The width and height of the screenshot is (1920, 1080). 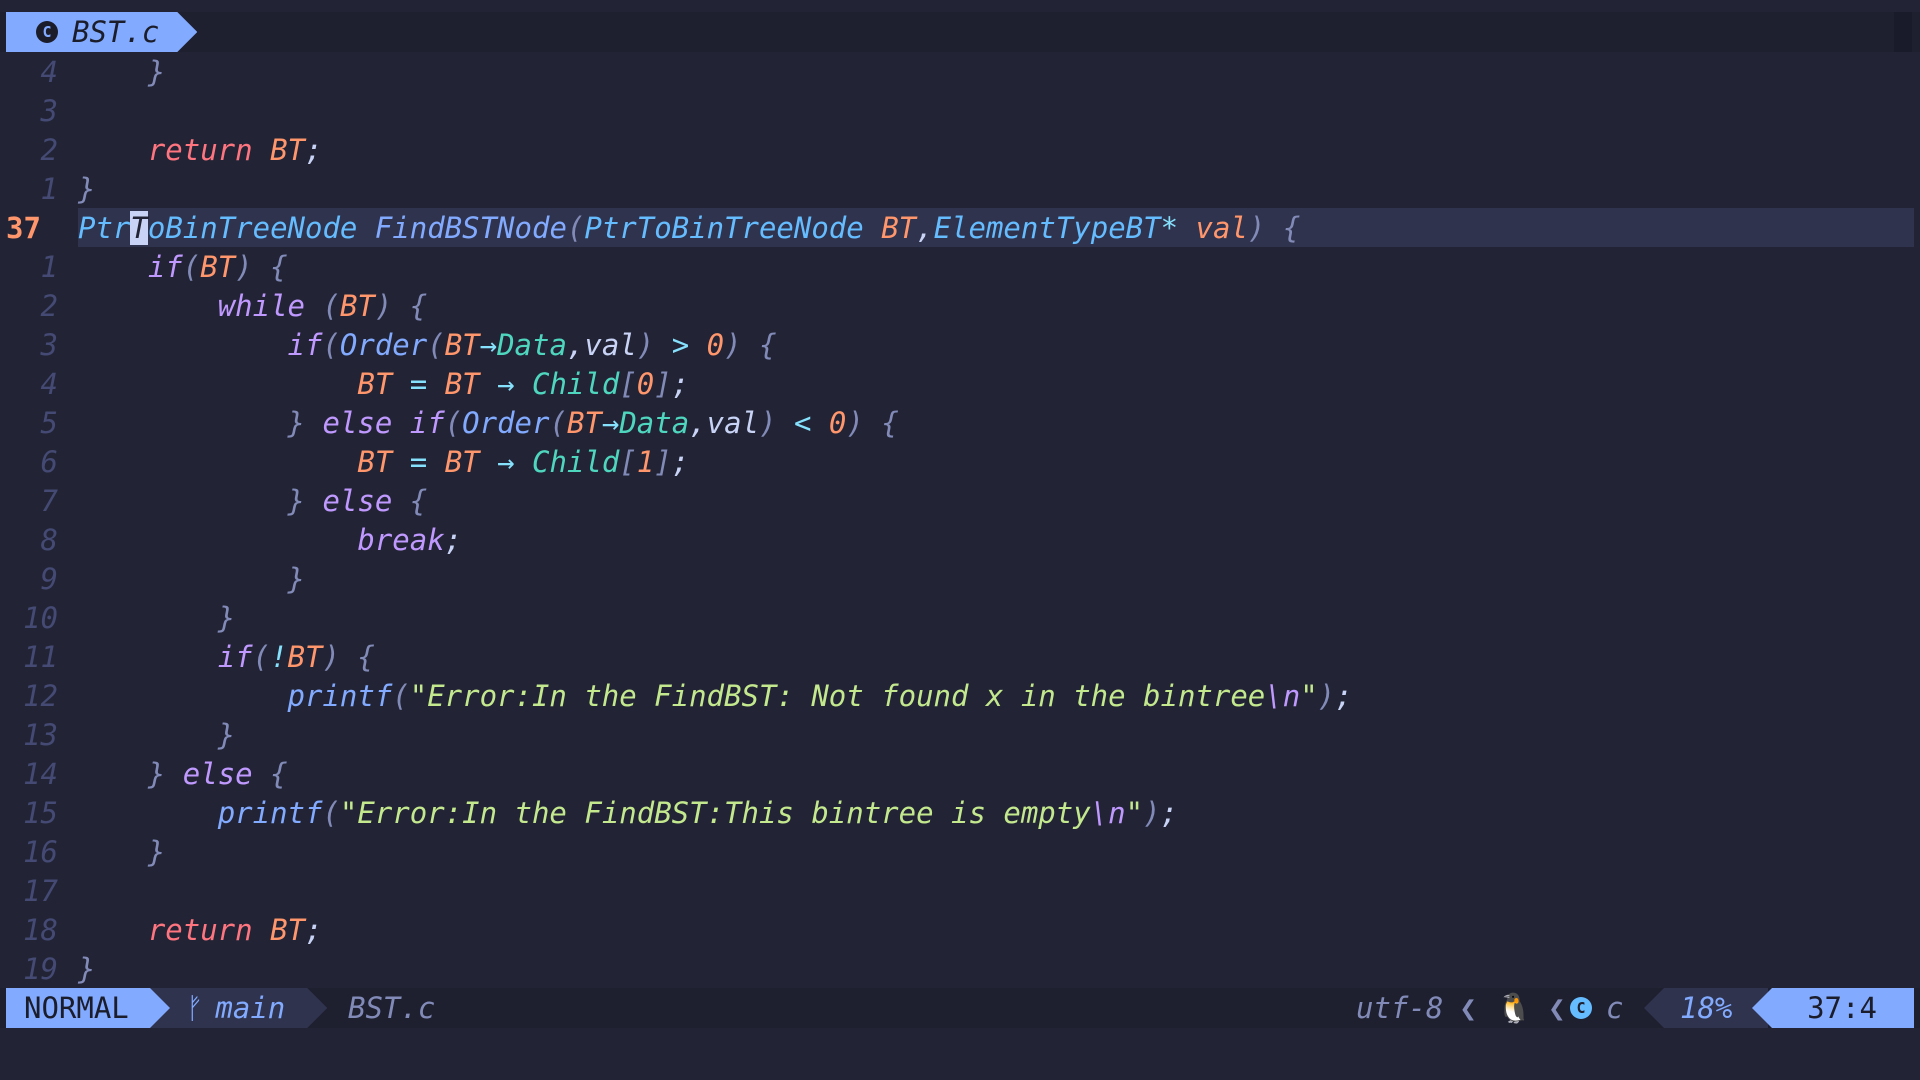 What do you see at coordinates (76, 1008) in the screenshot?
I see `mode-label: NORMAL` at bounding box center [76, 1008].